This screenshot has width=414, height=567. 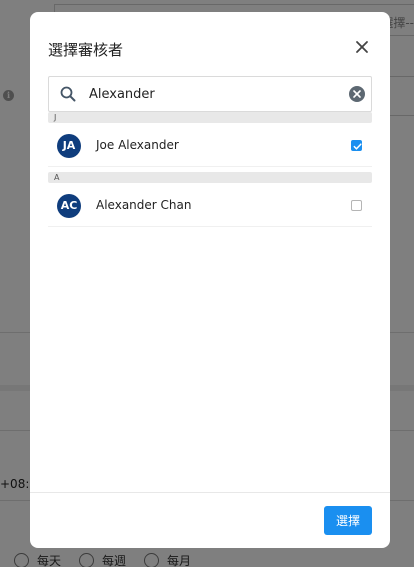 I want to click on footer-divider, so click(x=210, y=492).